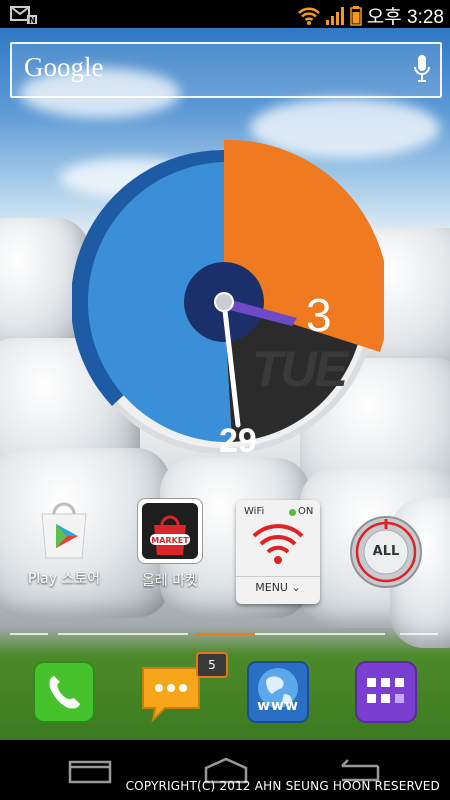  I want to click on status-right-icons: 오후 3:28, so click(370, 15).